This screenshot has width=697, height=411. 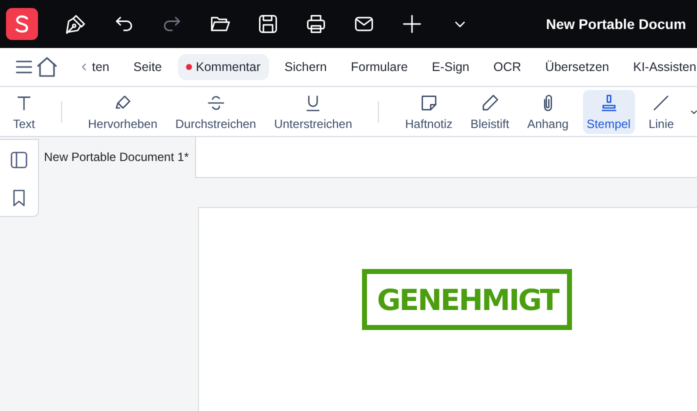 I want to click on tool-button: Unterstreichen, so click(x=313, y=112).